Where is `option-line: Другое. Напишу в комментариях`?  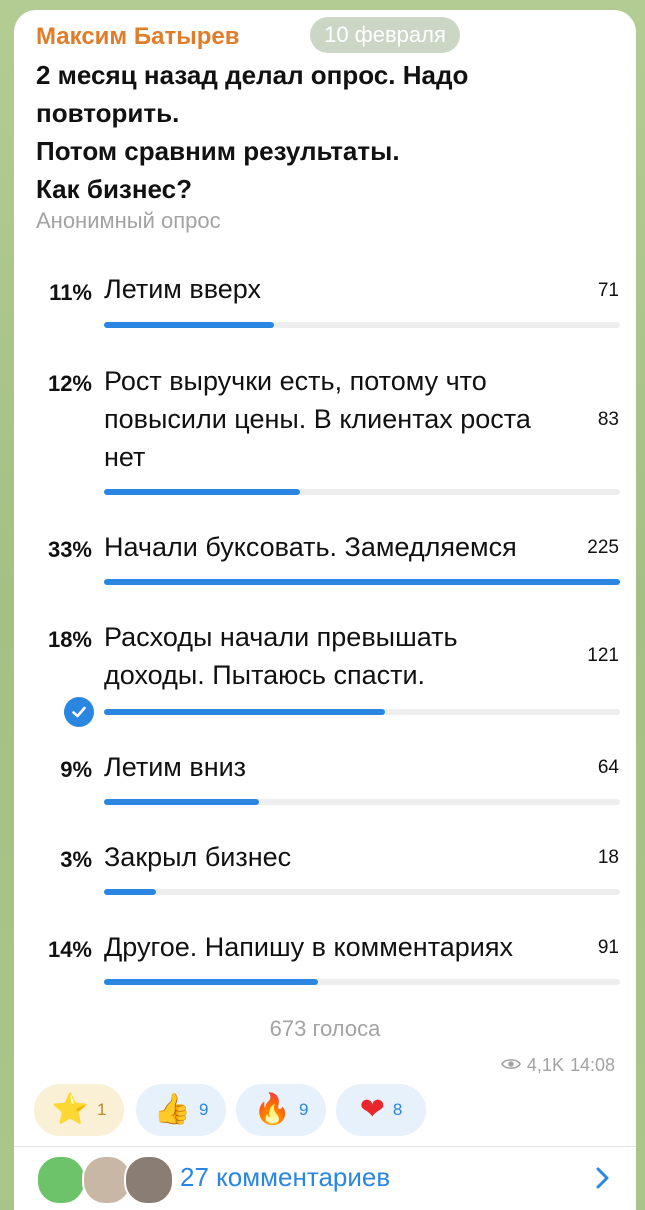 option-line: Другое. Напишу в комментариях is located at coordinates (308, 947).